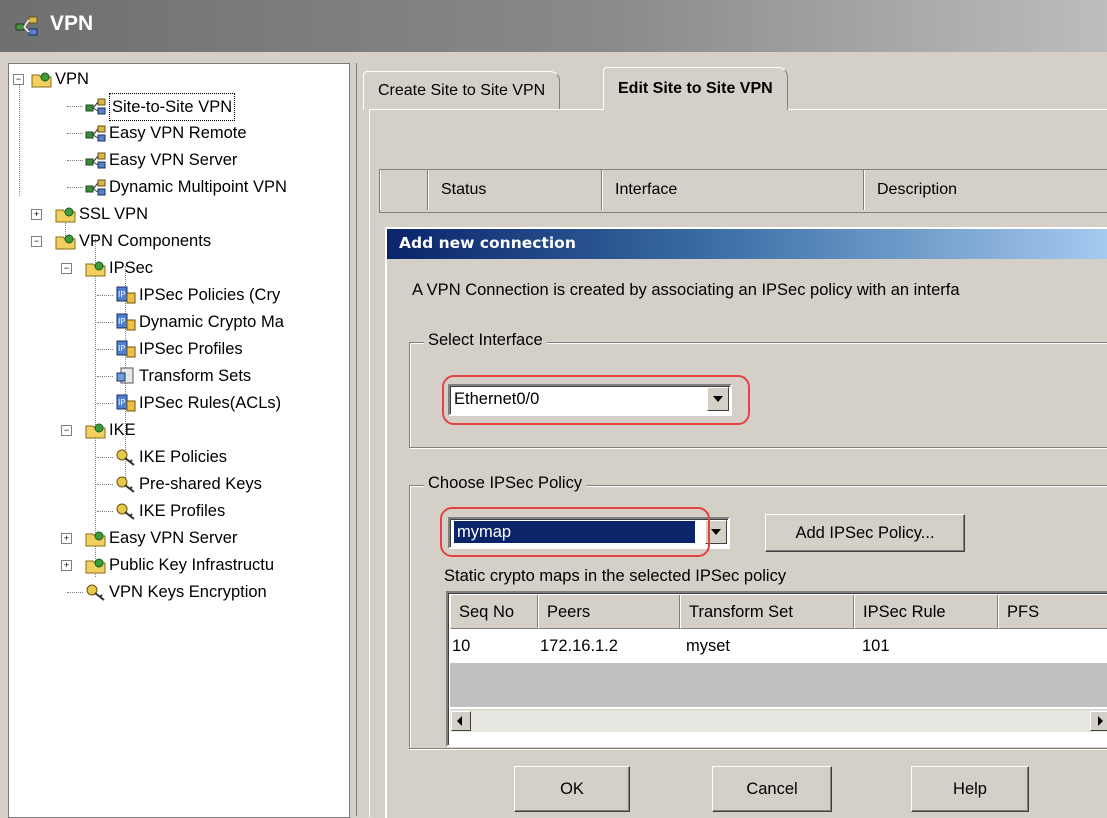 Image resolution: width=1107 pixels, height=818 pixels. What do you see at coordinates (211, 322) in the screenshot?
I see `tree-item-label: Dynamic Crypto Ma` at bounding box center [211, 322].